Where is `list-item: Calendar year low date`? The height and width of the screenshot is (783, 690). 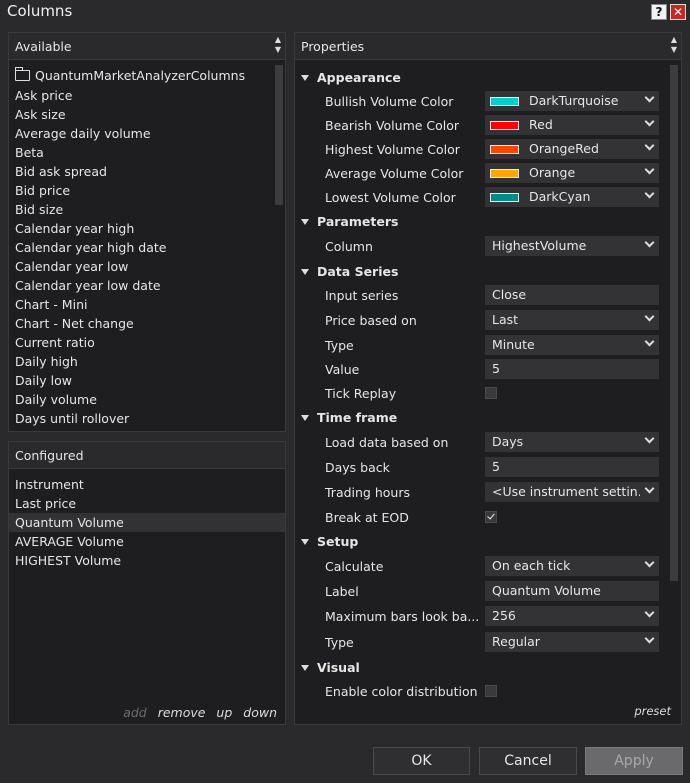 list-item: Calendar year low date is located at coordinates (88, 285).